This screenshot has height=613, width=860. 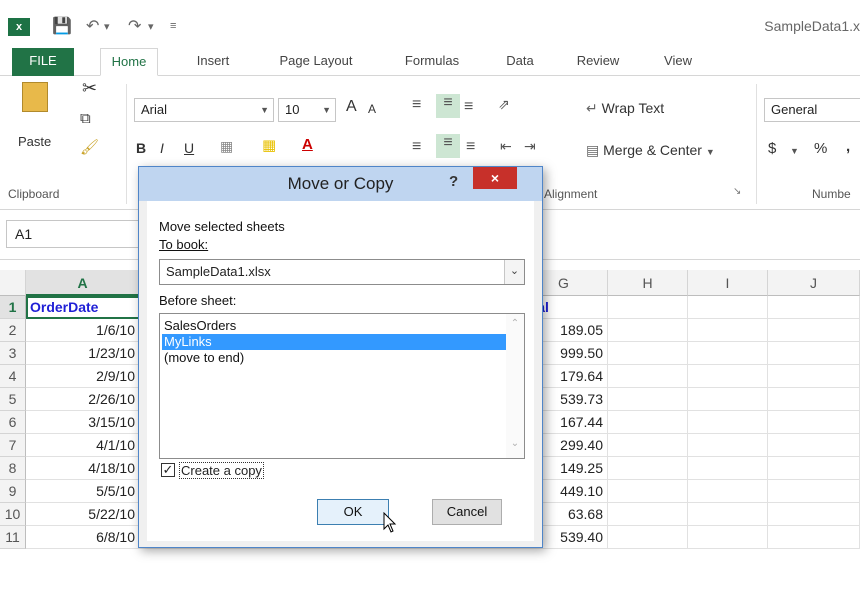 I want to click on font-name-select: Arial ▼, so click(x=204, y=110).